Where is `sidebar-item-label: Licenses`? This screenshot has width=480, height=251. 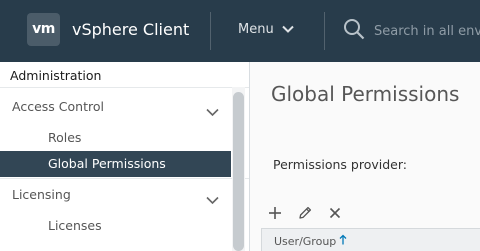 sidebar-item-label: Licenses is located at coordinates (75, 225).